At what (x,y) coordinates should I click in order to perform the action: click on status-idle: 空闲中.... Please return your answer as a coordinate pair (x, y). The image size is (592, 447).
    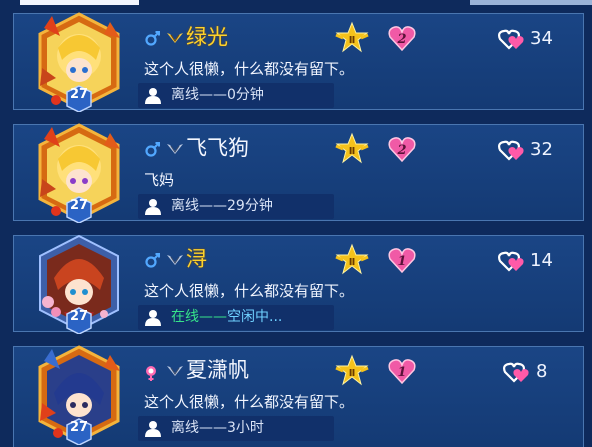
    Looking at the image, I should click on (255, 317).